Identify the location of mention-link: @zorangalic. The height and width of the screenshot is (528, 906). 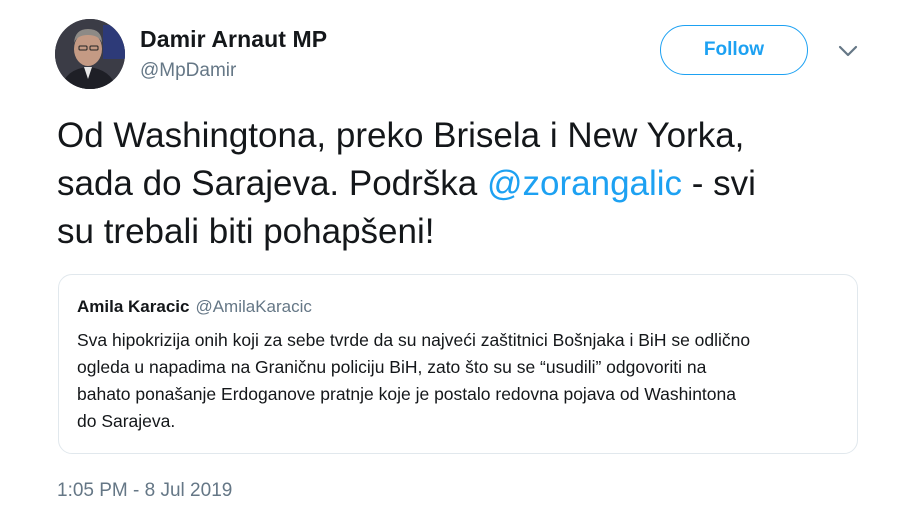
(584, 183).